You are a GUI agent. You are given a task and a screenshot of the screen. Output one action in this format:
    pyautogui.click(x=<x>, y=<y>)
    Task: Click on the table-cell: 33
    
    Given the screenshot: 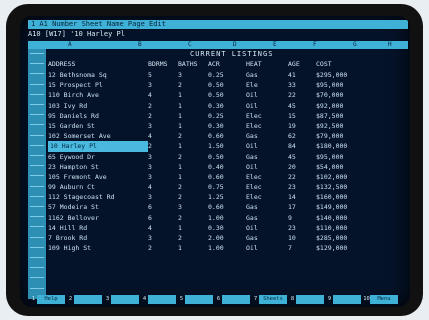 What is the action you would take?
    pyautogui.click(x=292, y=85)
    